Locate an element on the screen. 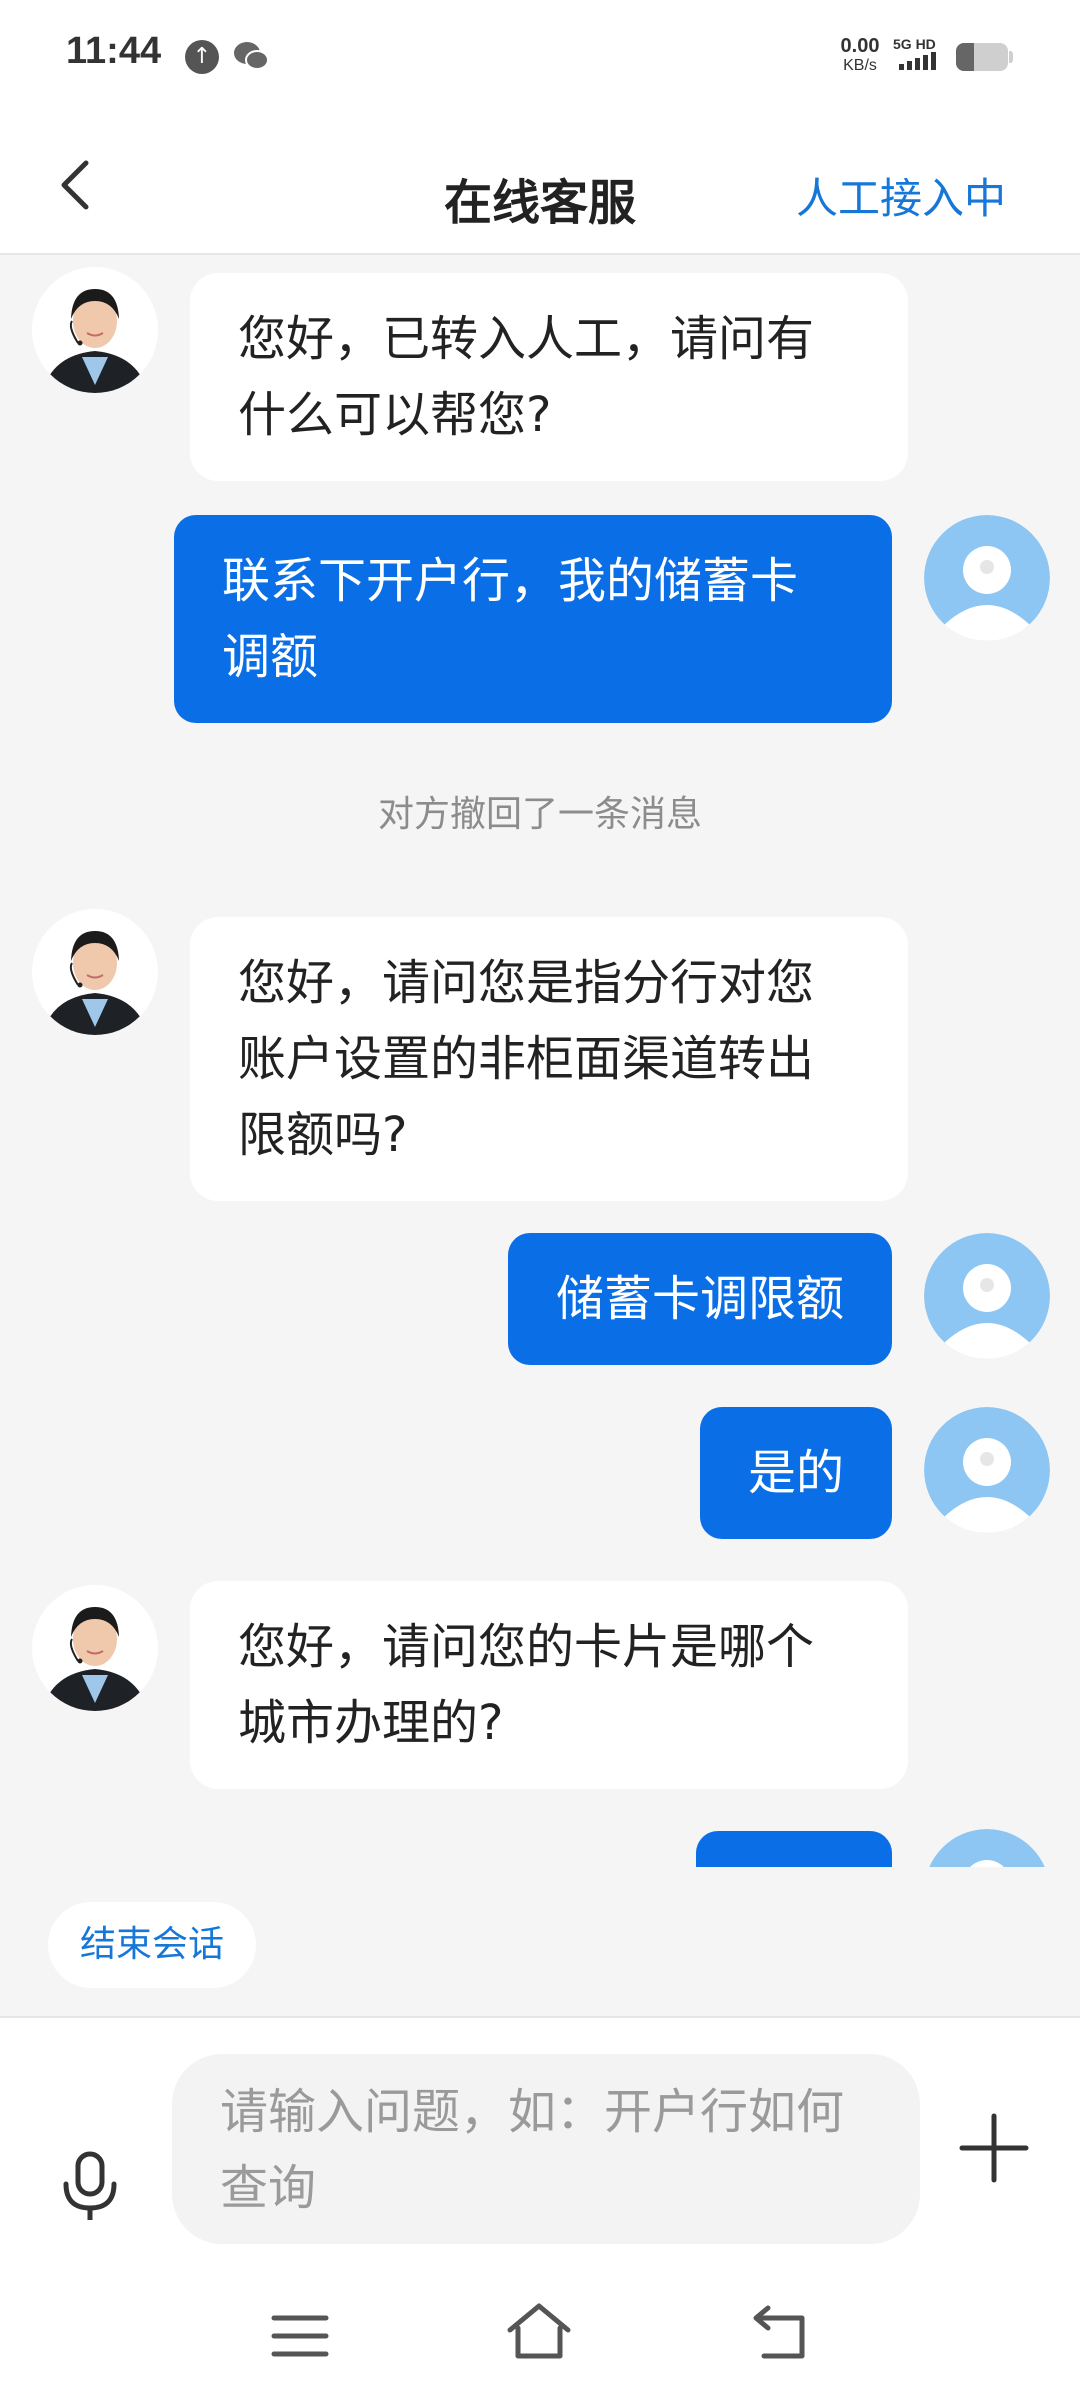  agent-message: 您好，请问您的卡片是哪个城市办理的? is located at coordinates (549, 1685).